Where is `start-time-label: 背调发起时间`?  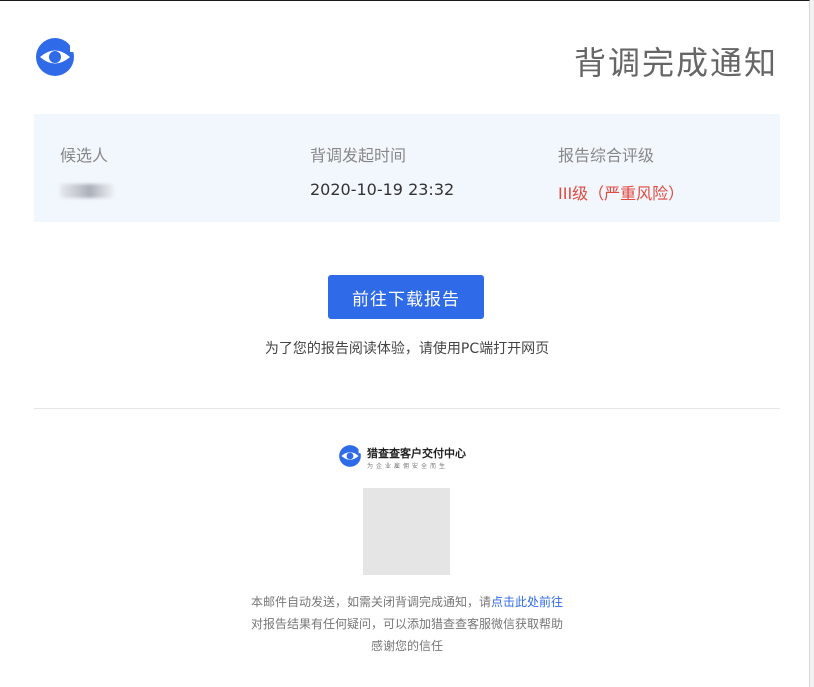 start-time-label: 背调发起时间 is located at coordinates (358, 155).